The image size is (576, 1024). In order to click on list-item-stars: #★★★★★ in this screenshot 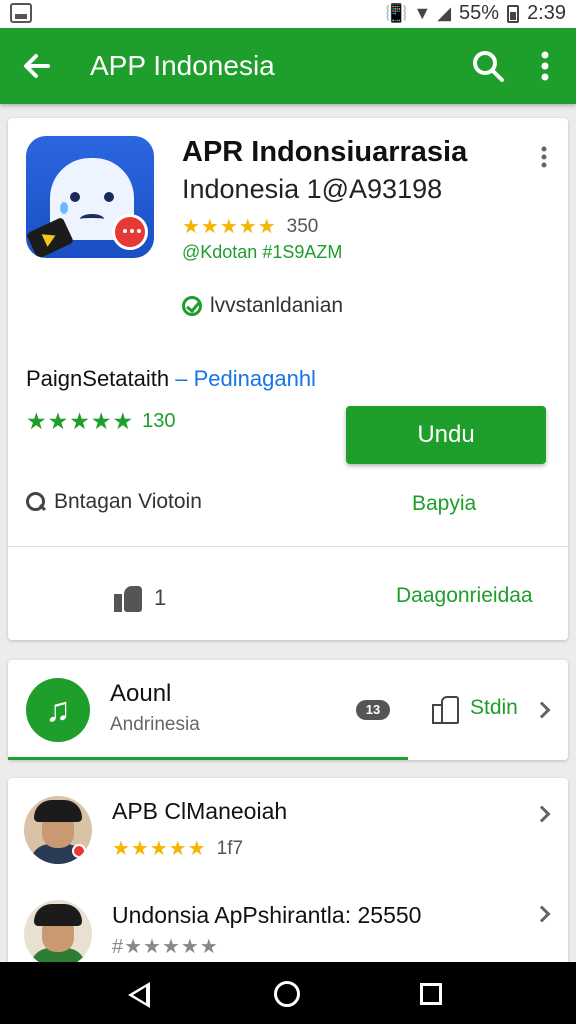, I will do `click(165, 947)`.